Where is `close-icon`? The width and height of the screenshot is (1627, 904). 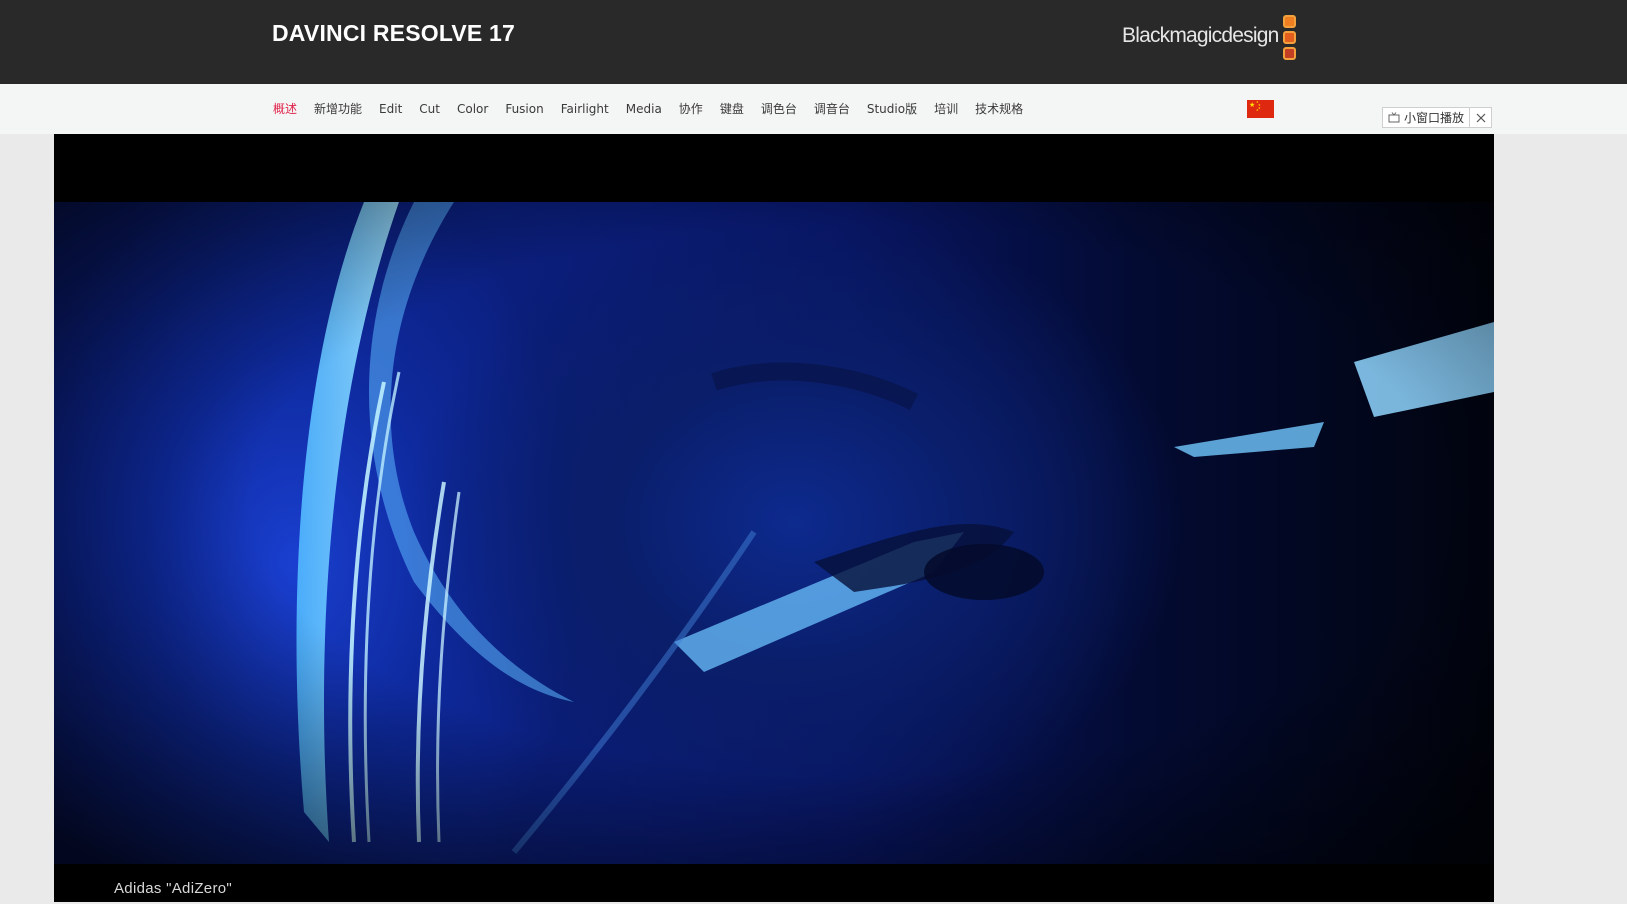 close-icon is located at coordinates (1480, 117).